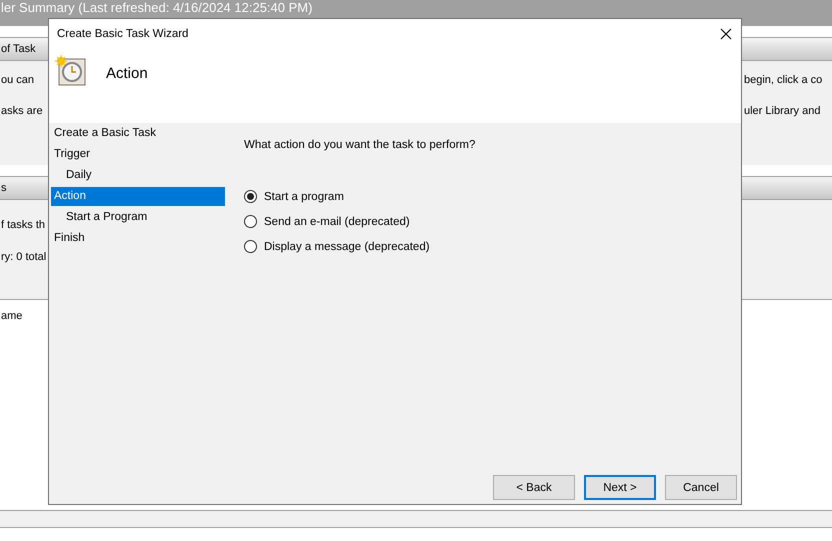 This screenshot has width=832, height=541. What do you see at coordinates (304, 196) in the screenshot?
I see `radio-label: Start a program` at bounding box center [304, 196].